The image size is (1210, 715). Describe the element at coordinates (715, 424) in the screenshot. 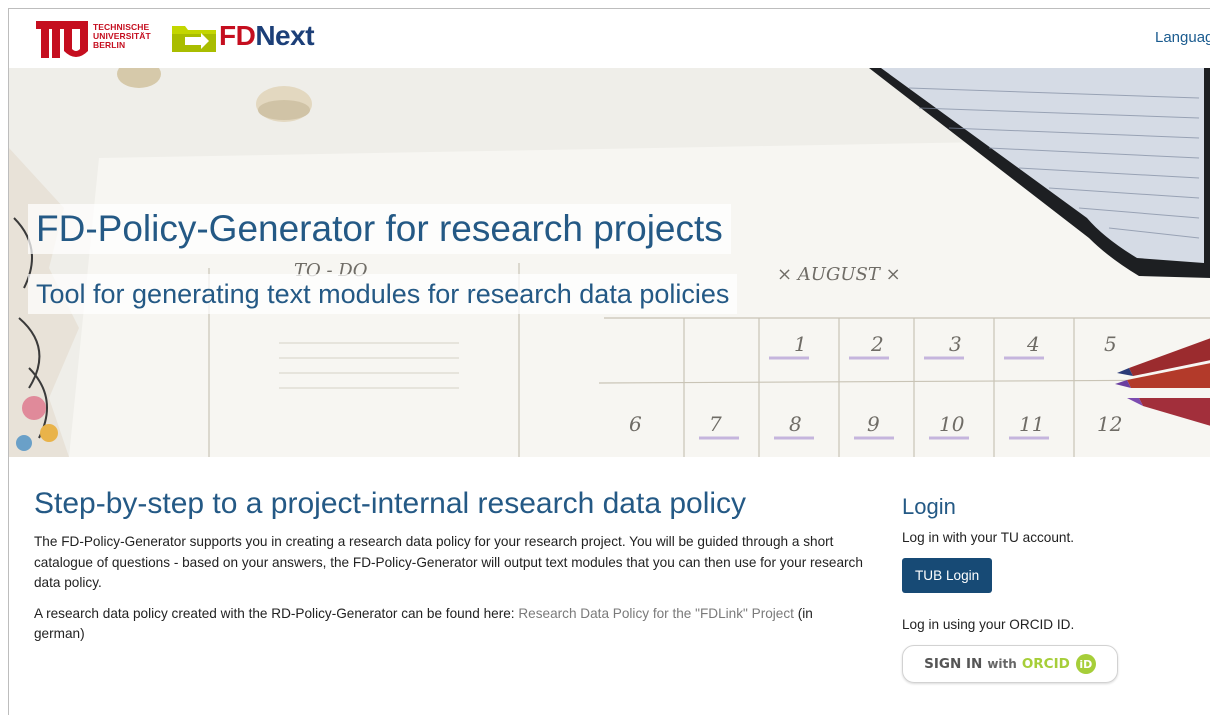

I see `calendar-day-7: 7` at that location.